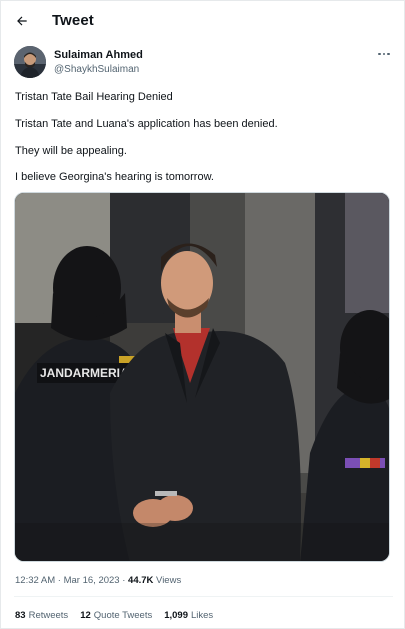  I want to click on arrow-left-icon, so click(22, 21).